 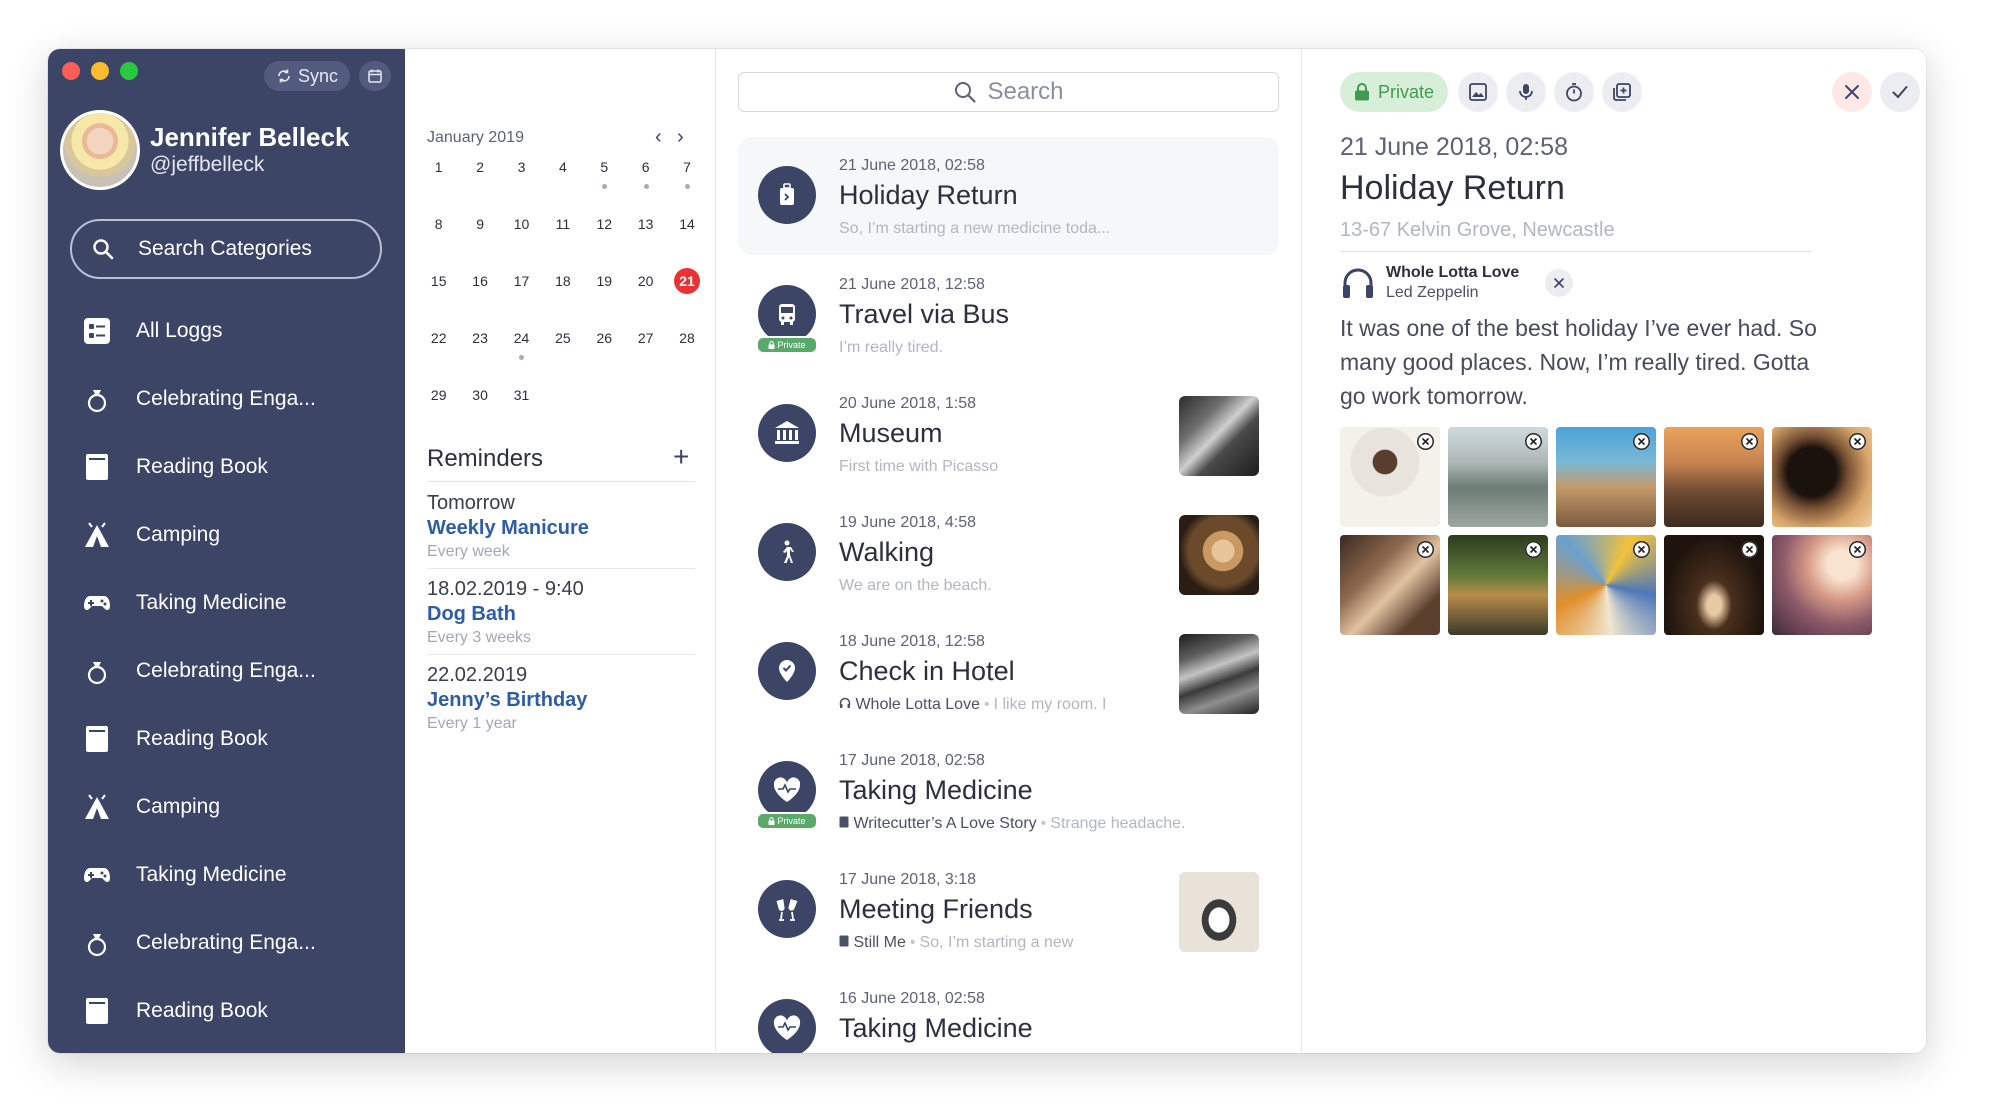 What do you see at coordinates (1622, 92) in the screenshot?
I see `add-attachment-button` at bounding box center [1622, 92].